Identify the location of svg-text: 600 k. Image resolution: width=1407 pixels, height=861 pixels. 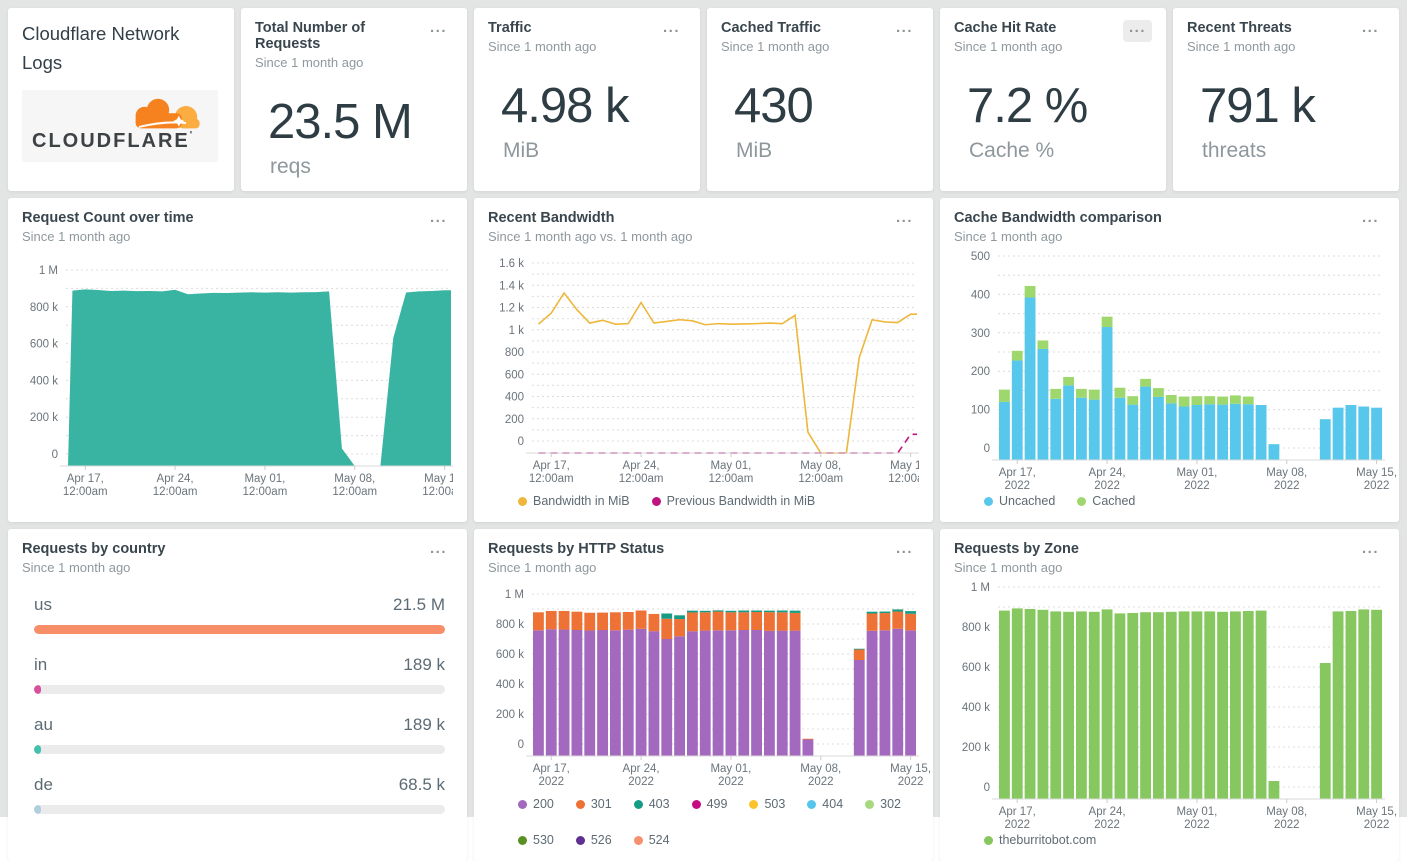
(510, 655).